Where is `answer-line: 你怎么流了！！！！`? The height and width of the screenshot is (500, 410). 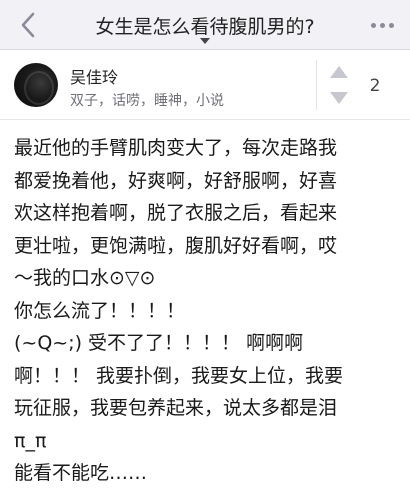
answer-line: 你怎么流了！！！！ is located at coordinates (100, 310).